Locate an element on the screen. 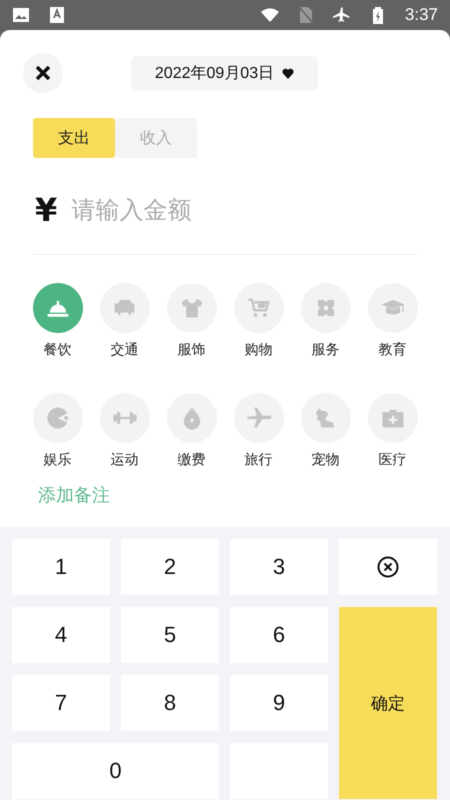 This screenshot has width=450, height=800. digit-key: 0 is located at coordinates (115, 771).